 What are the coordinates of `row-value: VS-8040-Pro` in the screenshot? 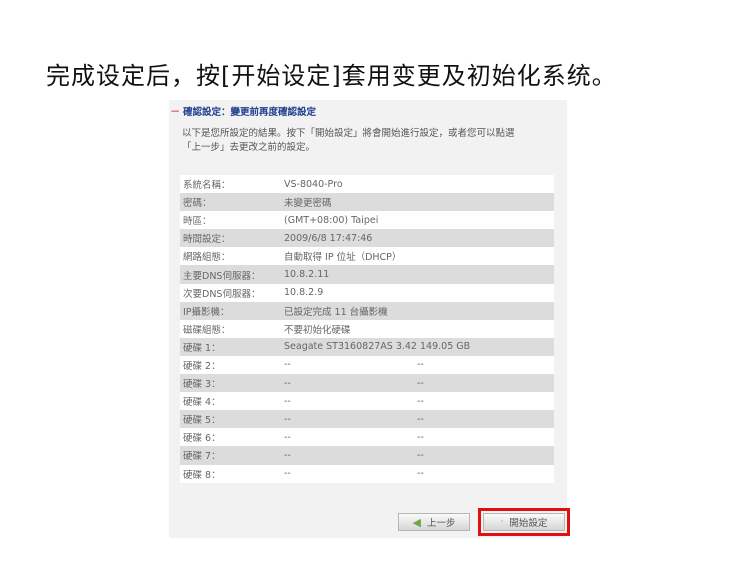 It's located at (419, 184).